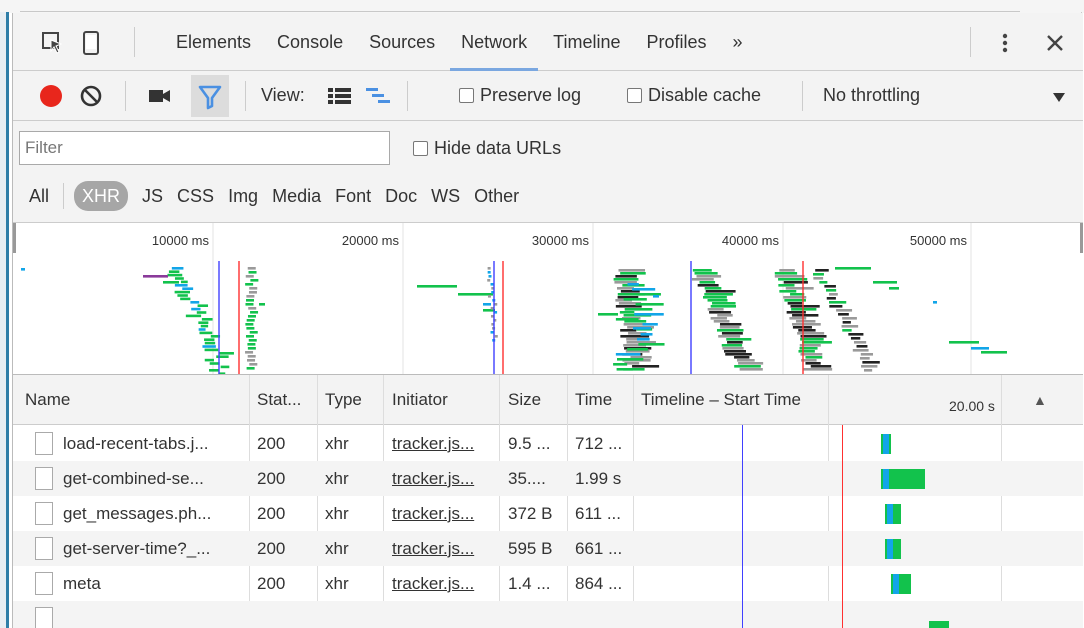 The height and width of the screenshot is (628, 1084). What do you see at coordinates (721, 400) in the screenshot?
I see `column-header-timeline: Timeline – Start Time` at bounding box center [721, 400].